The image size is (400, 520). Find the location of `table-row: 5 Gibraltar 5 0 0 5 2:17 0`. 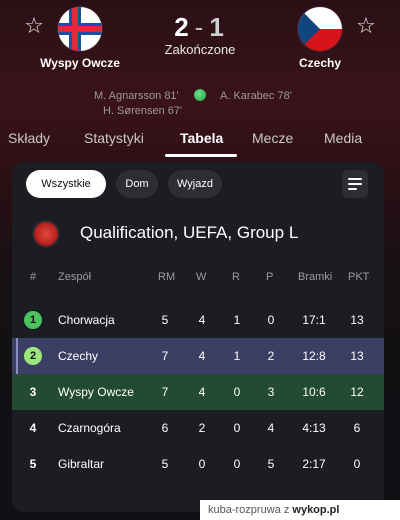

table-row: 5 Gibraltar 5 0 0 5 2:17 0 is located at coordinates (198, 464).